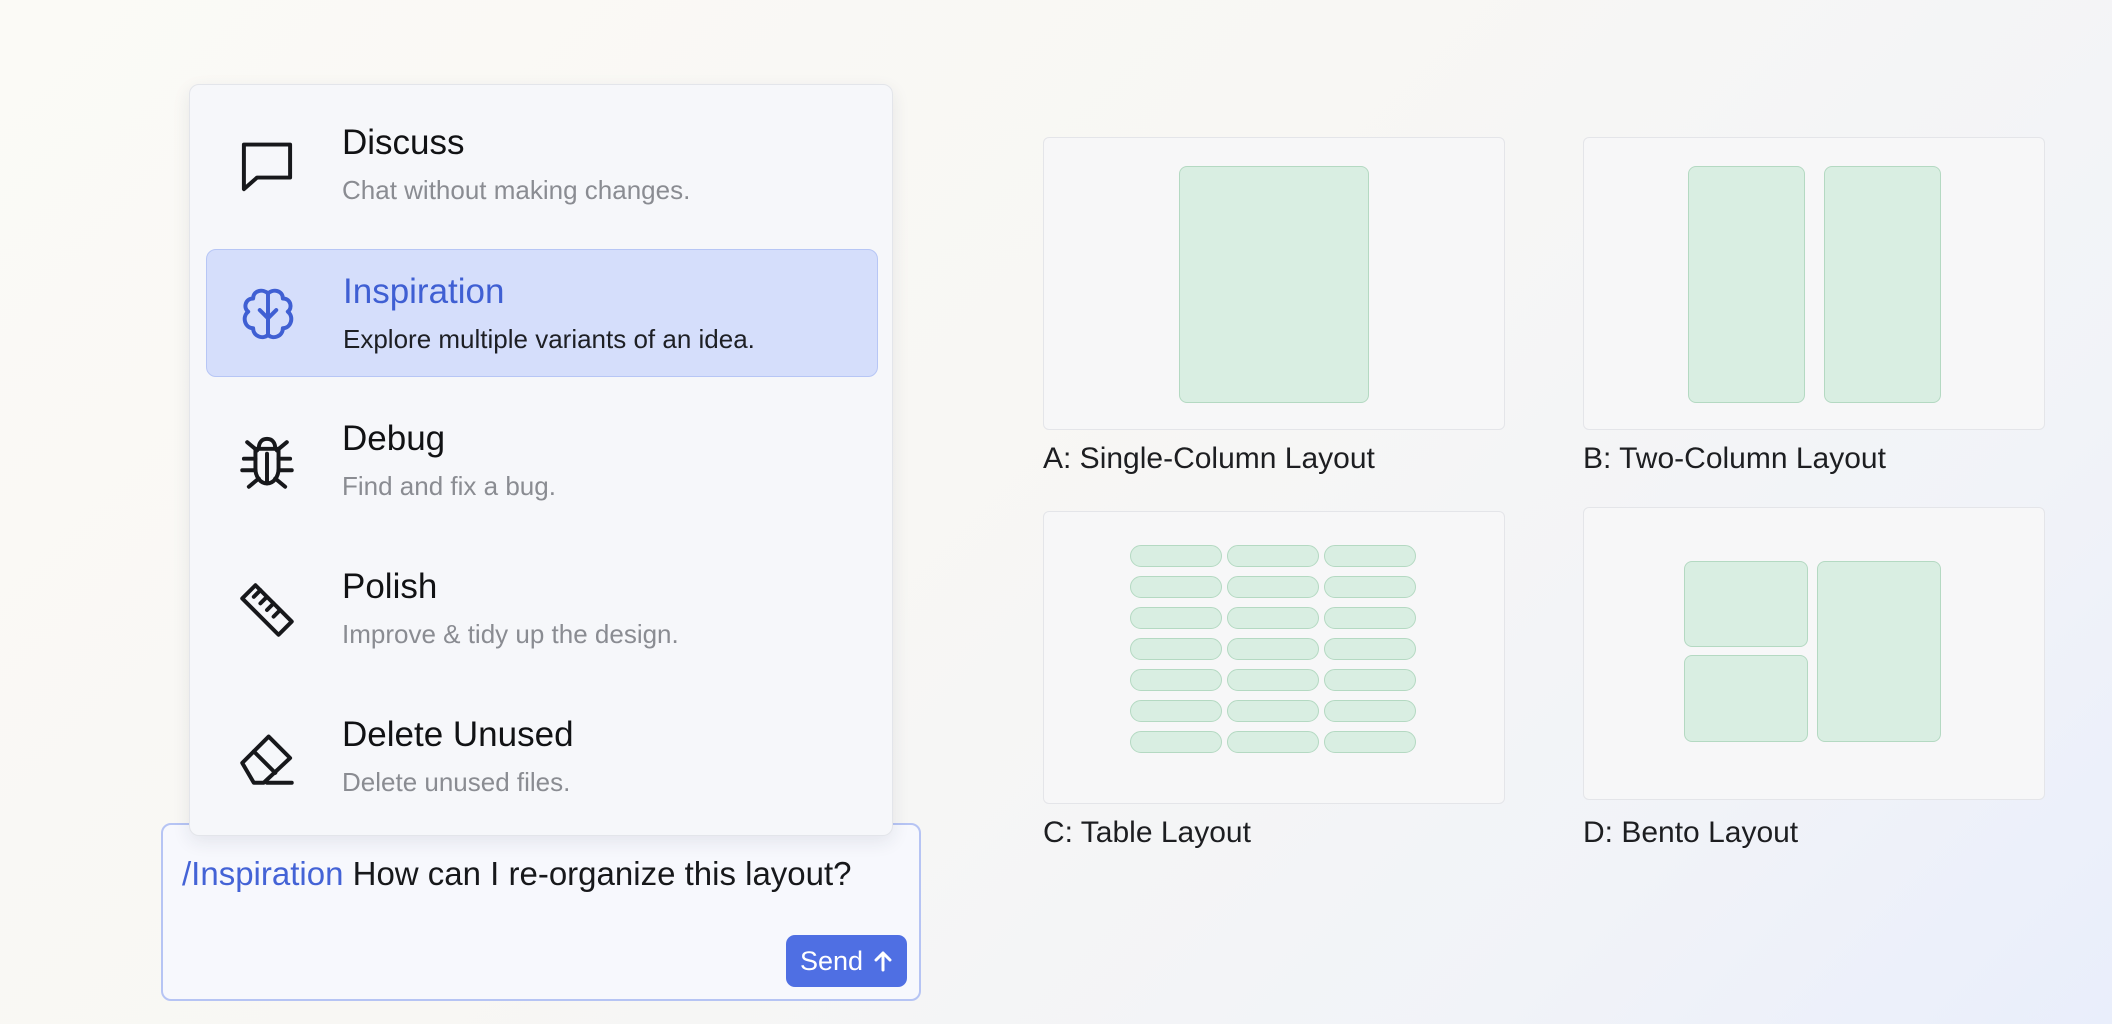 This screenshot has height=1024, width=2112. I want to click on send-button: Send, so click(846, 961).